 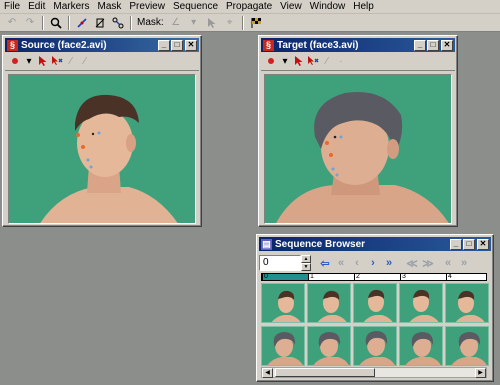 What do you see at coordinates (147, 7) in the screenshot?
I see `menu-preview: Preview` at bounding box center [147, 7].